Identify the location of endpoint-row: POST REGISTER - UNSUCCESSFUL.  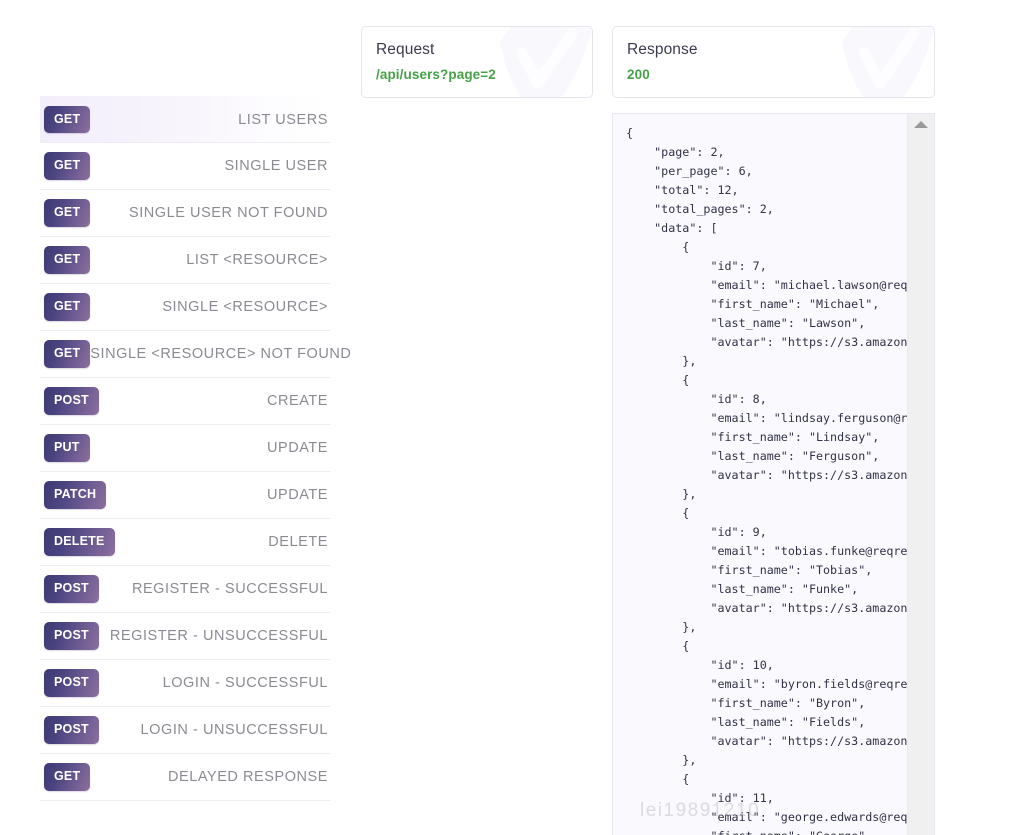
(185, 636).